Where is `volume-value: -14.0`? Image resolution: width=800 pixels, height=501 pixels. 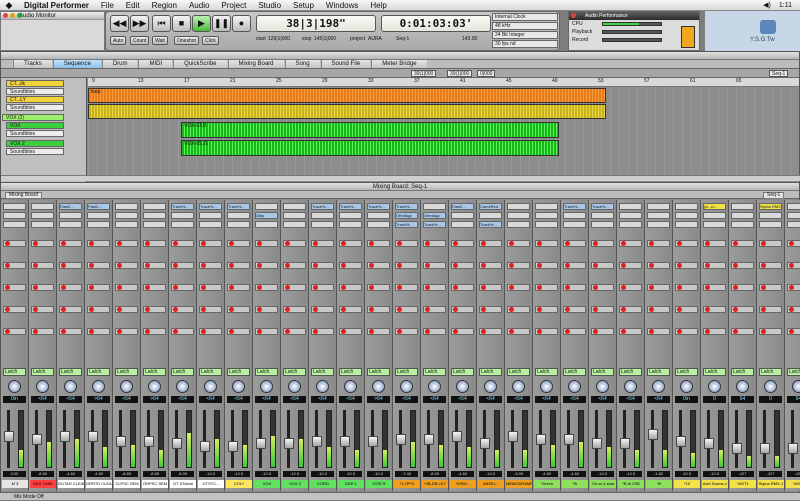 volume-value: -14.0 is located at coordinates (238, 474).